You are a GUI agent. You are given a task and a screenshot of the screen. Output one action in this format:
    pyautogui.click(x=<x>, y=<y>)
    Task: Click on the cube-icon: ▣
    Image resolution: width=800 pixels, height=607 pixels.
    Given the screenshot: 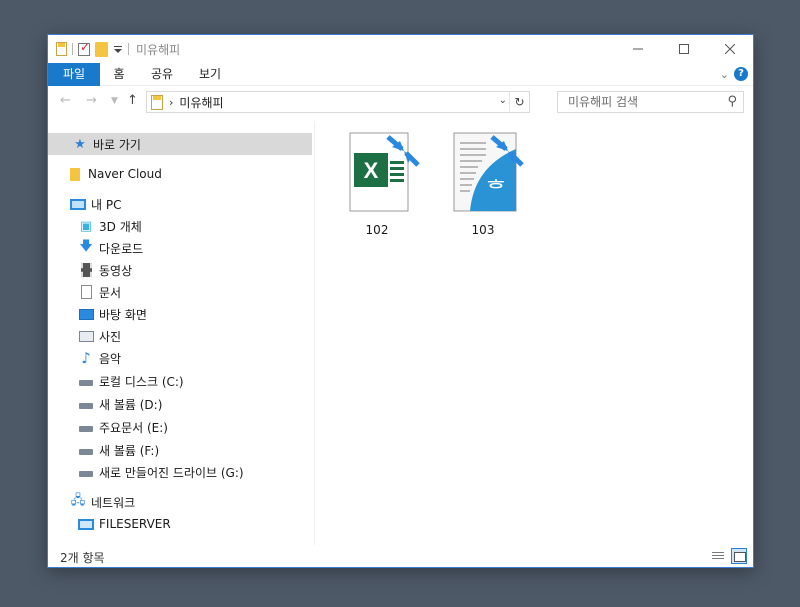 What is the action you would take?
    pyautogui.click(x=86, y=226)
    